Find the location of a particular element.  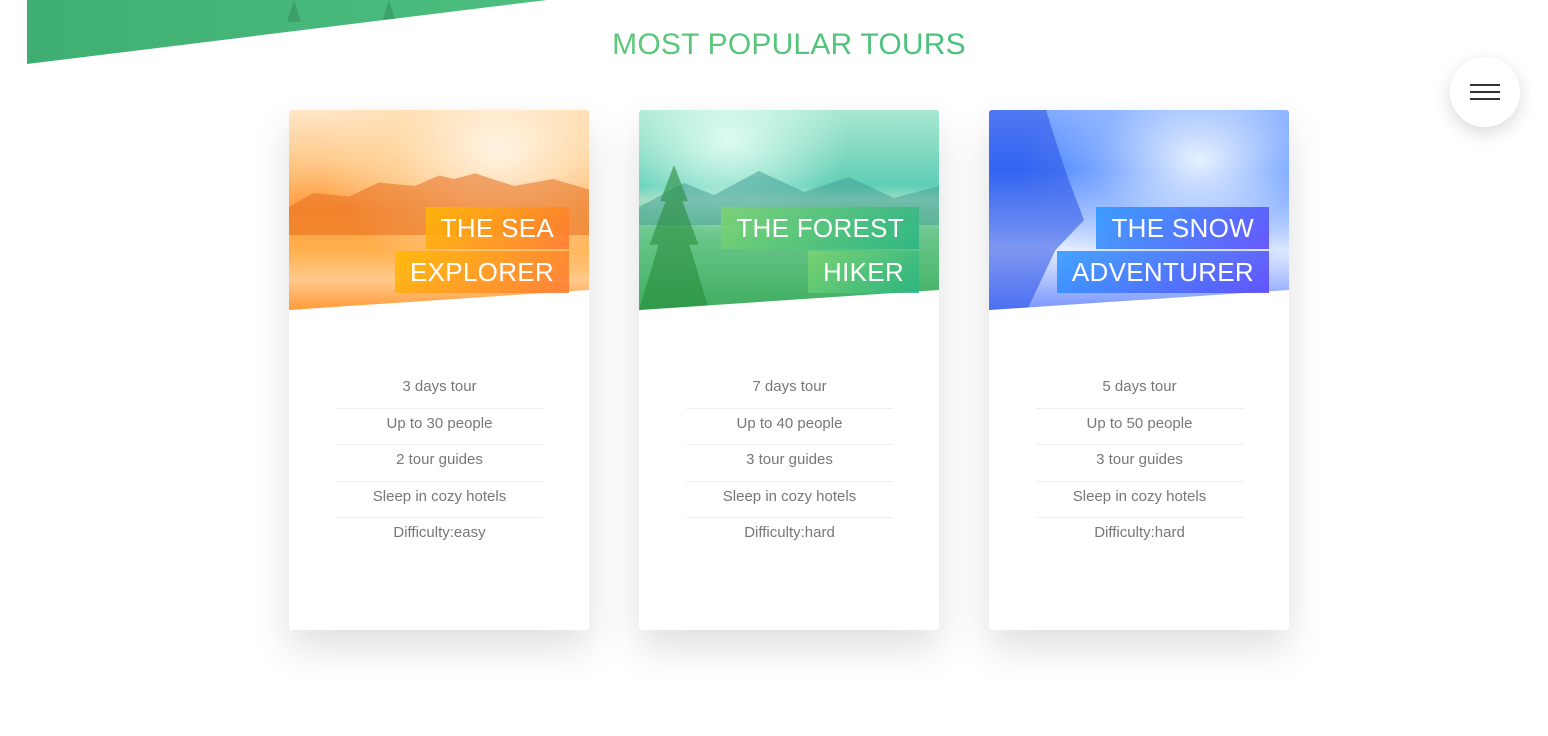

tour-card-heading-line: HIKER is located at coordinates (863, 272).